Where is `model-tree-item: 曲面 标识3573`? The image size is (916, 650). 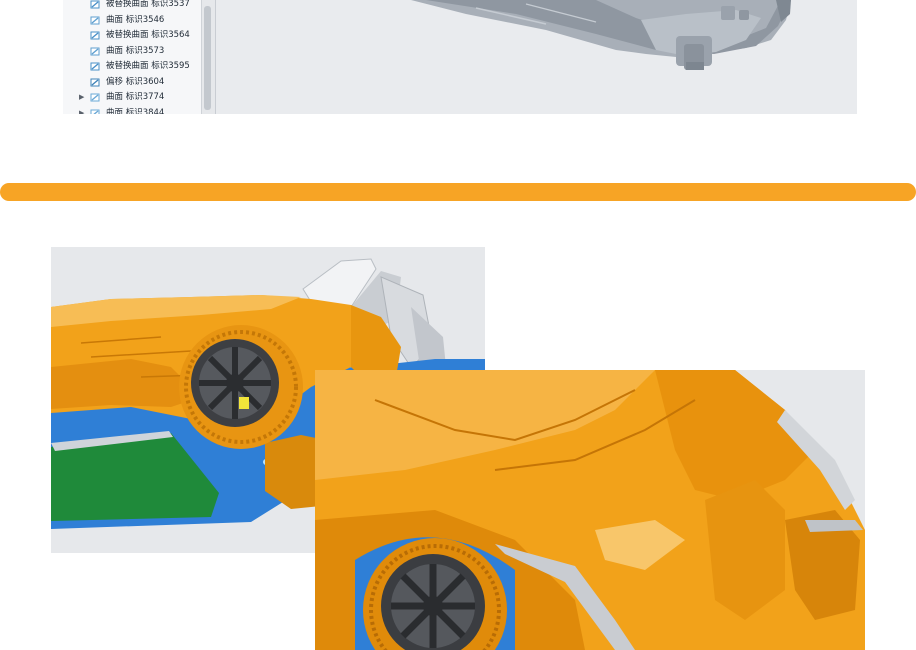 model-tree-item: 曲面 标识3573 is located at coordinates (133, 51).